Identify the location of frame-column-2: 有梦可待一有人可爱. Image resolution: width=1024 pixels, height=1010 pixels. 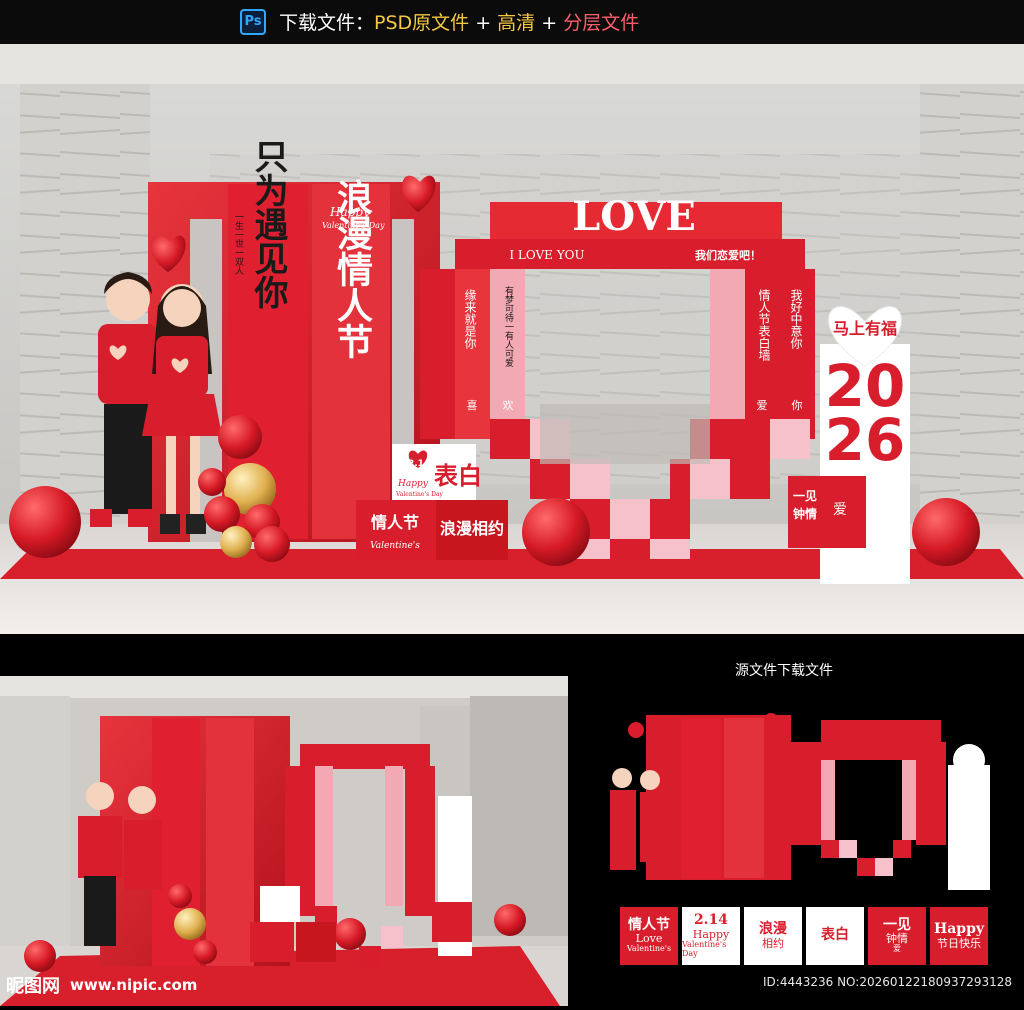
(508, 326).